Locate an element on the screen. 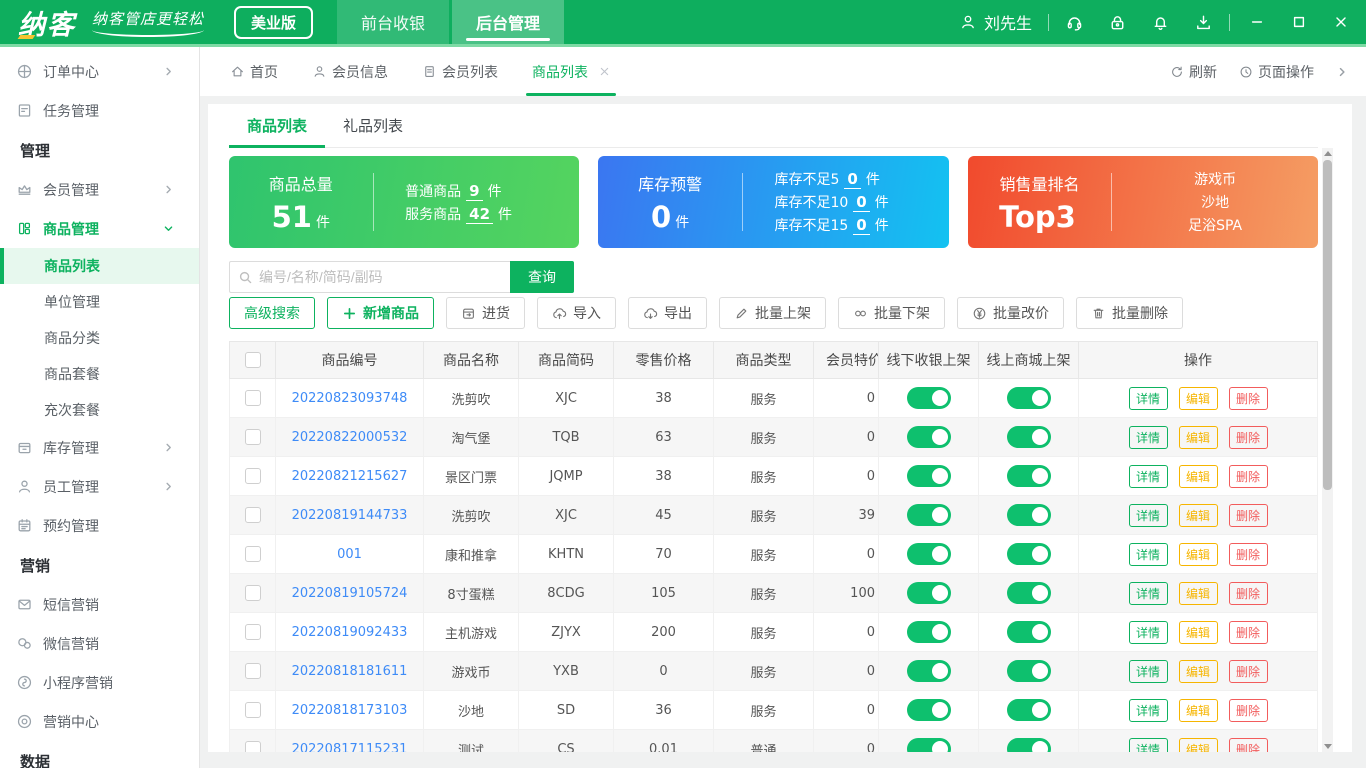 Image resolution: width=1366 pixels, height=768 pixels. maximize-icon is located at coordinates (1299, 22).